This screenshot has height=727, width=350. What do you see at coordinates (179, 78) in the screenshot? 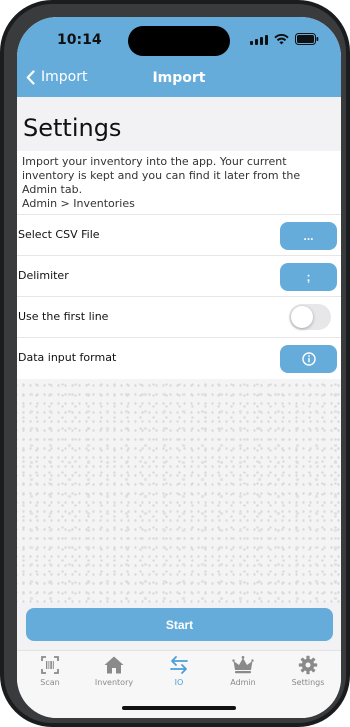
I see `nav-title: Import` at bounding box center [179, 78].